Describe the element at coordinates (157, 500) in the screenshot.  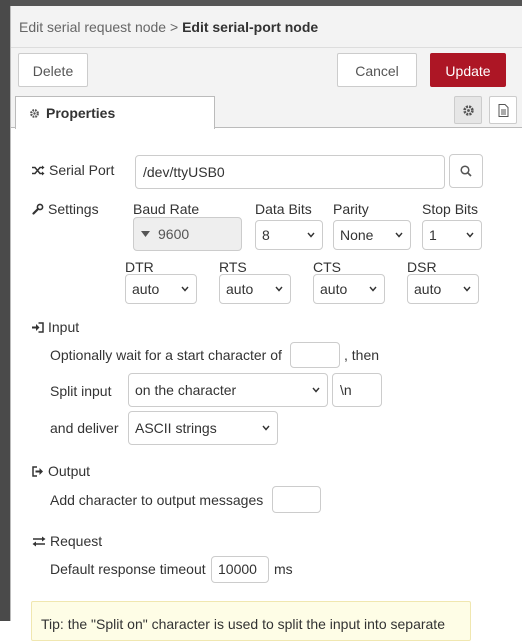
I see `add-char-label: Add character to output messages` at that location.